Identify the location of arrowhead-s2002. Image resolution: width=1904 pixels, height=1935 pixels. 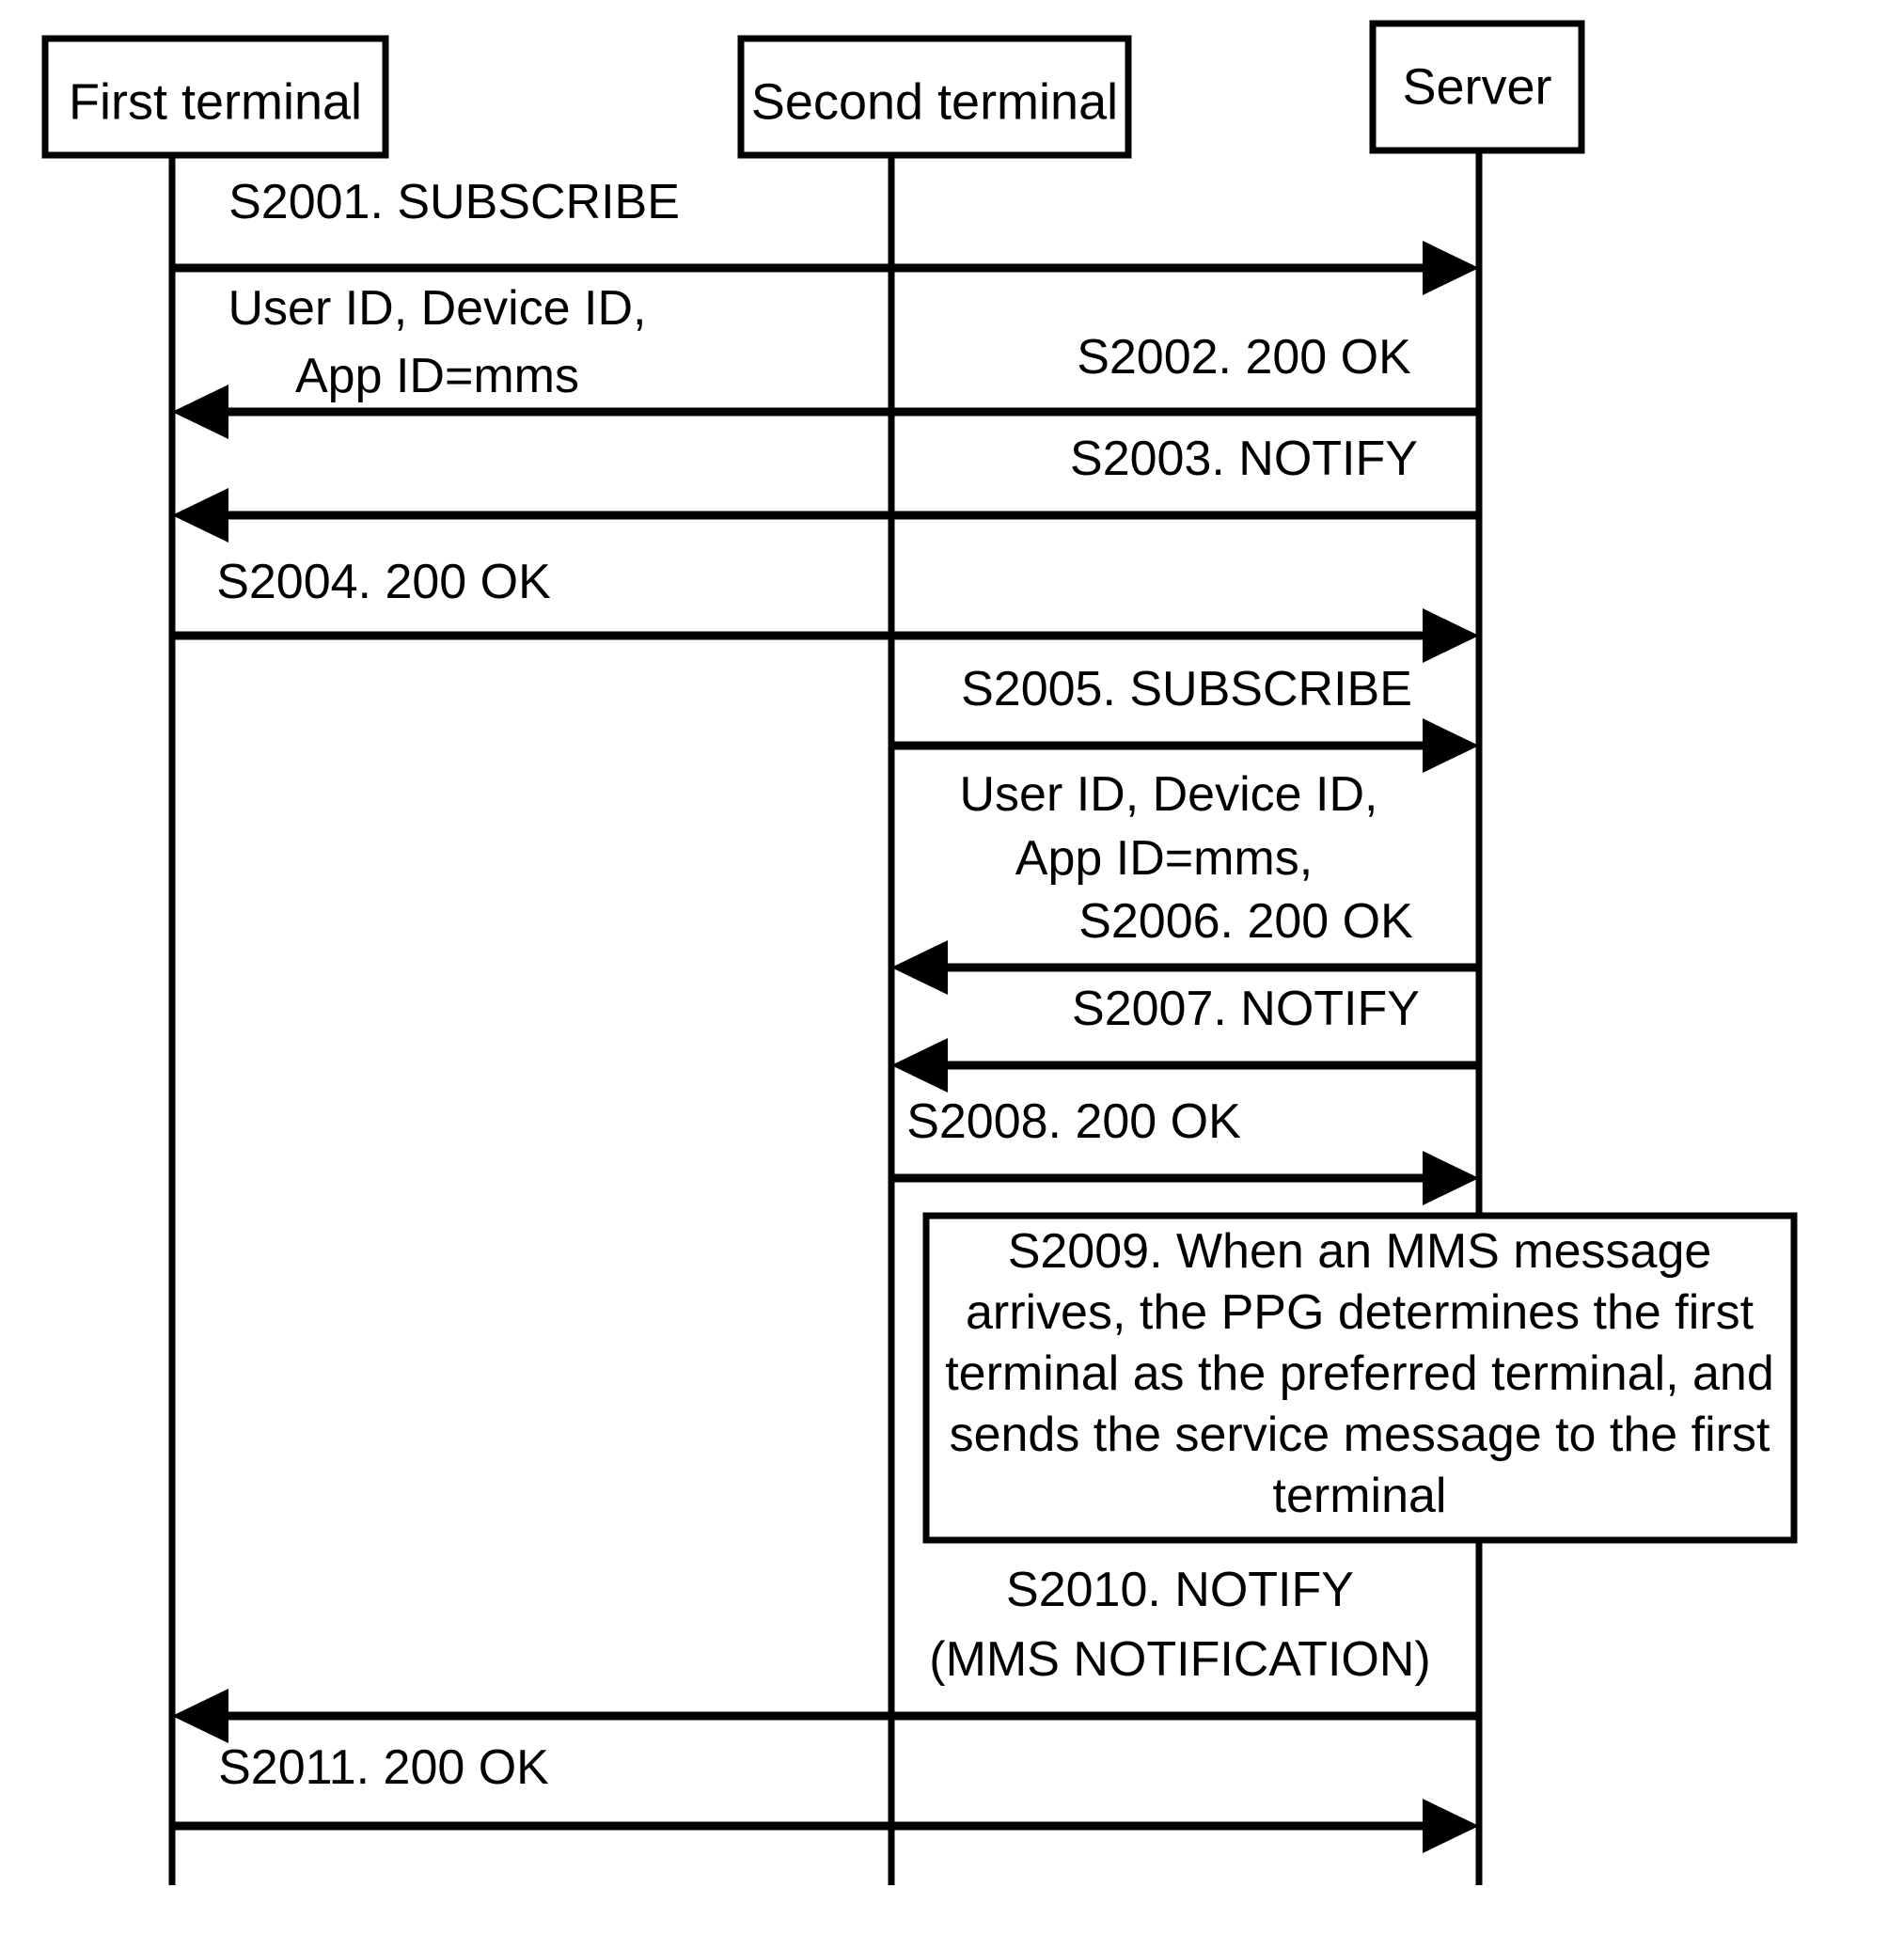
(200, 412).